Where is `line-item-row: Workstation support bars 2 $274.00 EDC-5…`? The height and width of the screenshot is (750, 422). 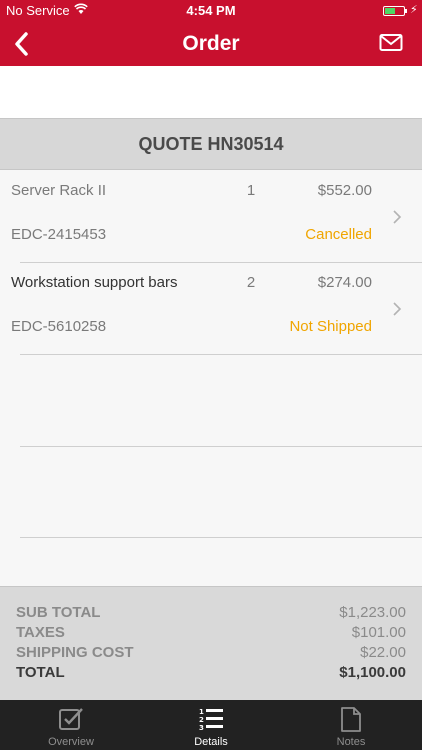
line-item-row: Workstation support bars 2 $274.00 EDC-5… is located at coordinates (211, 309).